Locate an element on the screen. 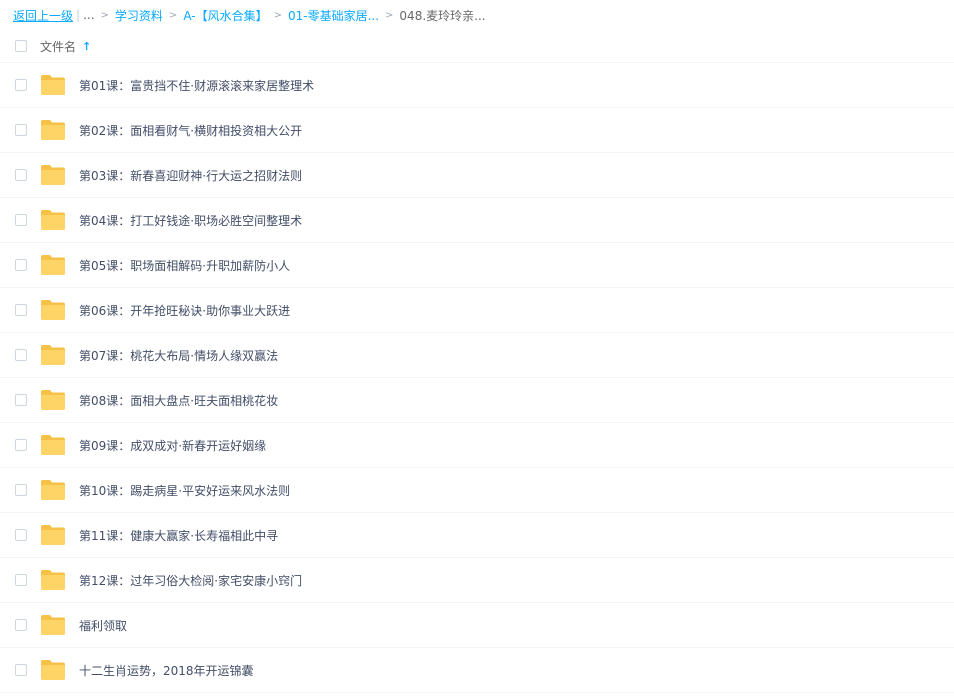 This screenshot has height=698, width=954. file-name: 第04课：打工好钱途·职场必胜空间整理术 is located at coordinates (190, 220).